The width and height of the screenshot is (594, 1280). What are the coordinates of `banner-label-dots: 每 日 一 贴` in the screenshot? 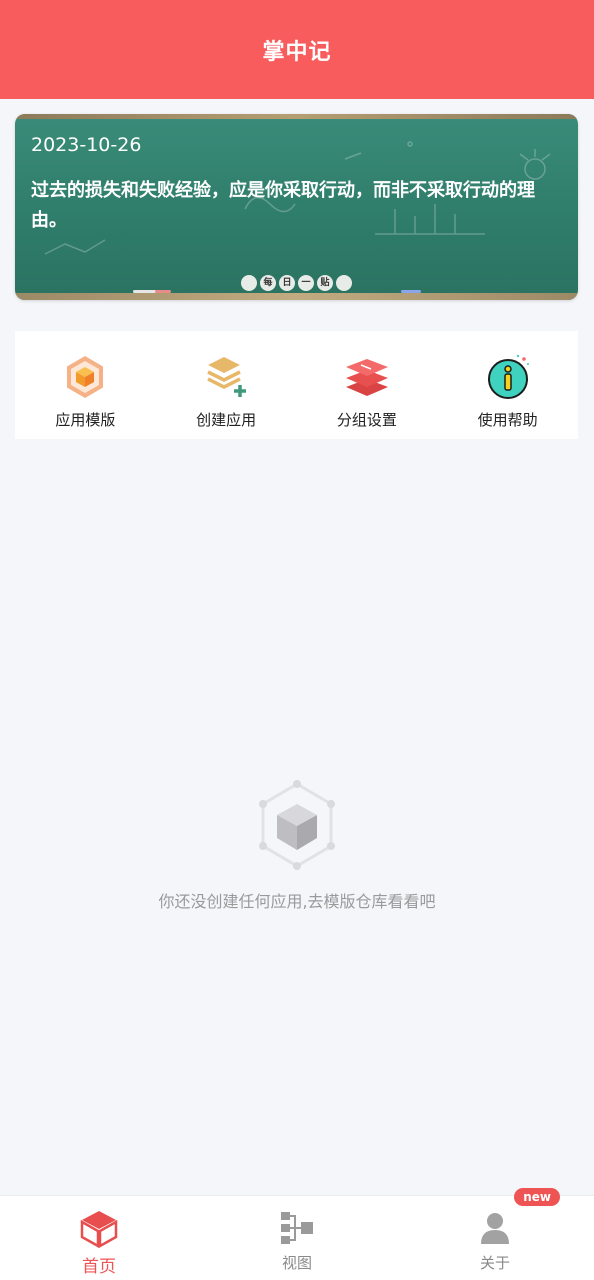 It's located at (296, 283).